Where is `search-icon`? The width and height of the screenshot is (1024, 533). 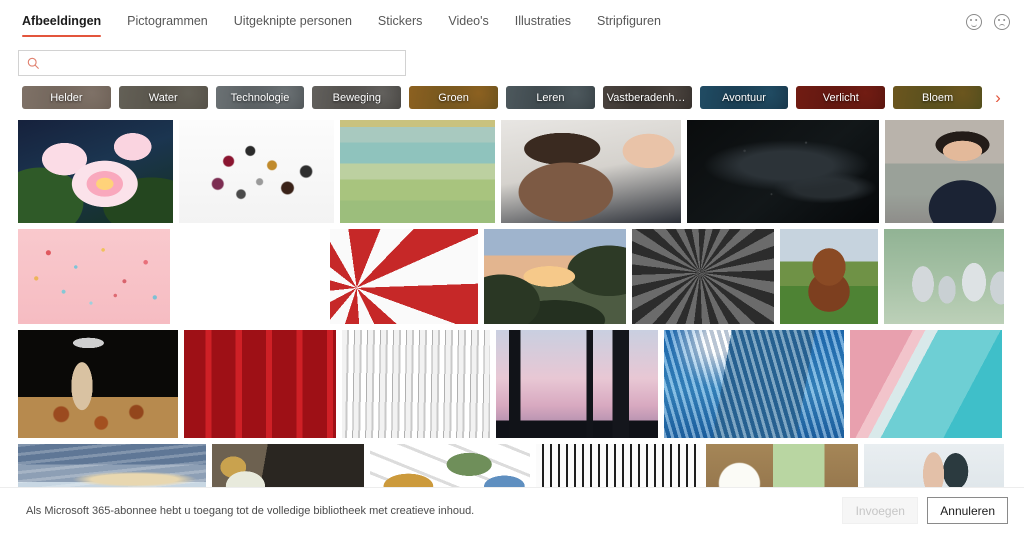 search-icon is located at coordinates (33, 63).